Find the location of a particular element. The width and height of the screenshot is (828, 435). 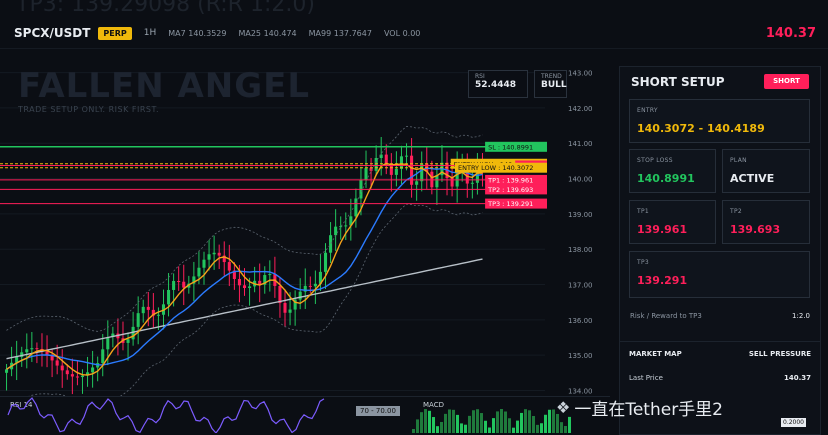

price-axis-label: 135.00 is located at coordinates (580, 356).